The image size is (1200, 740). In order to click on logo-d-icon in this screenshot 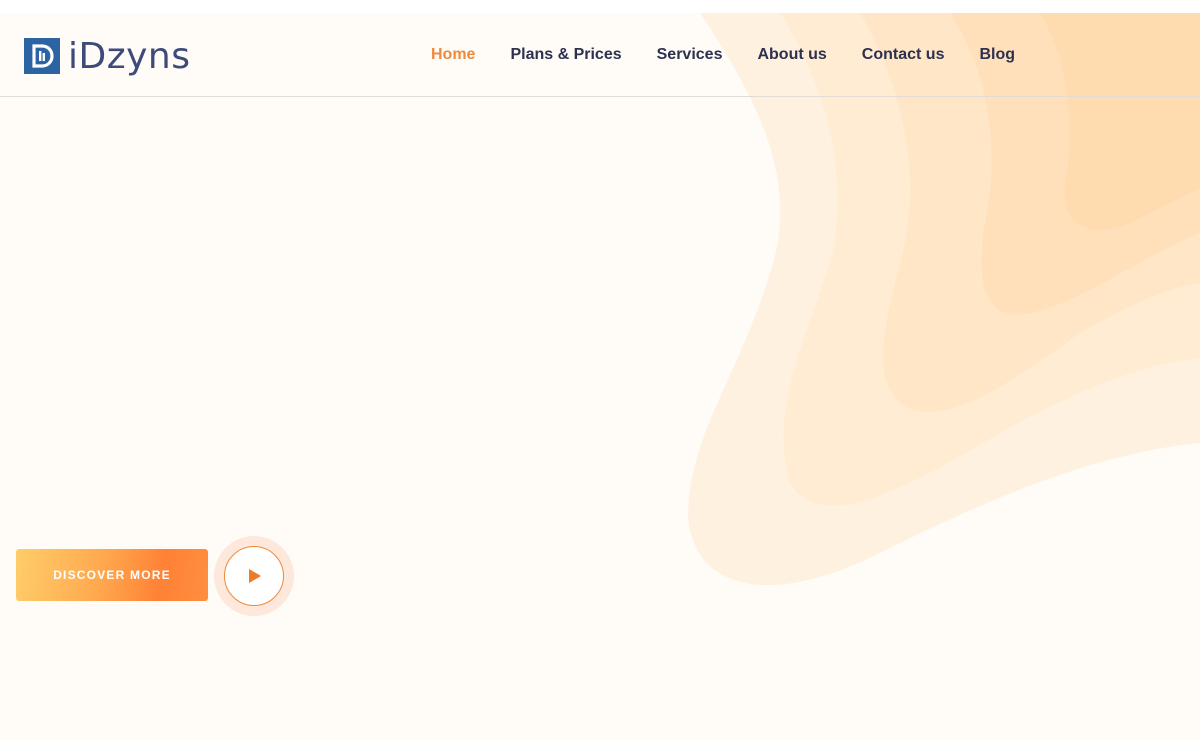, I will do `click(42, 56)`.